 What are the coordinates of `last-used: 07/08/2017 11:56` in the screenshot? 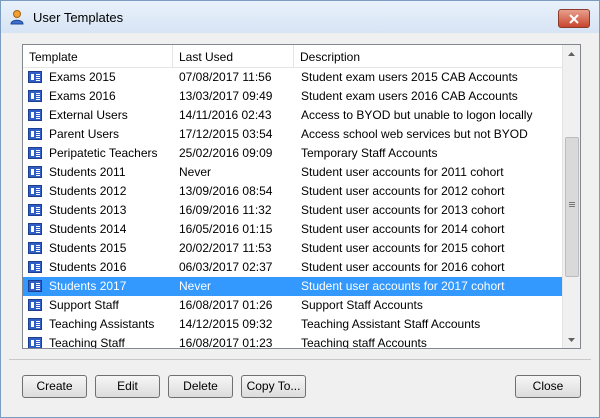 It's located at (225, 77).